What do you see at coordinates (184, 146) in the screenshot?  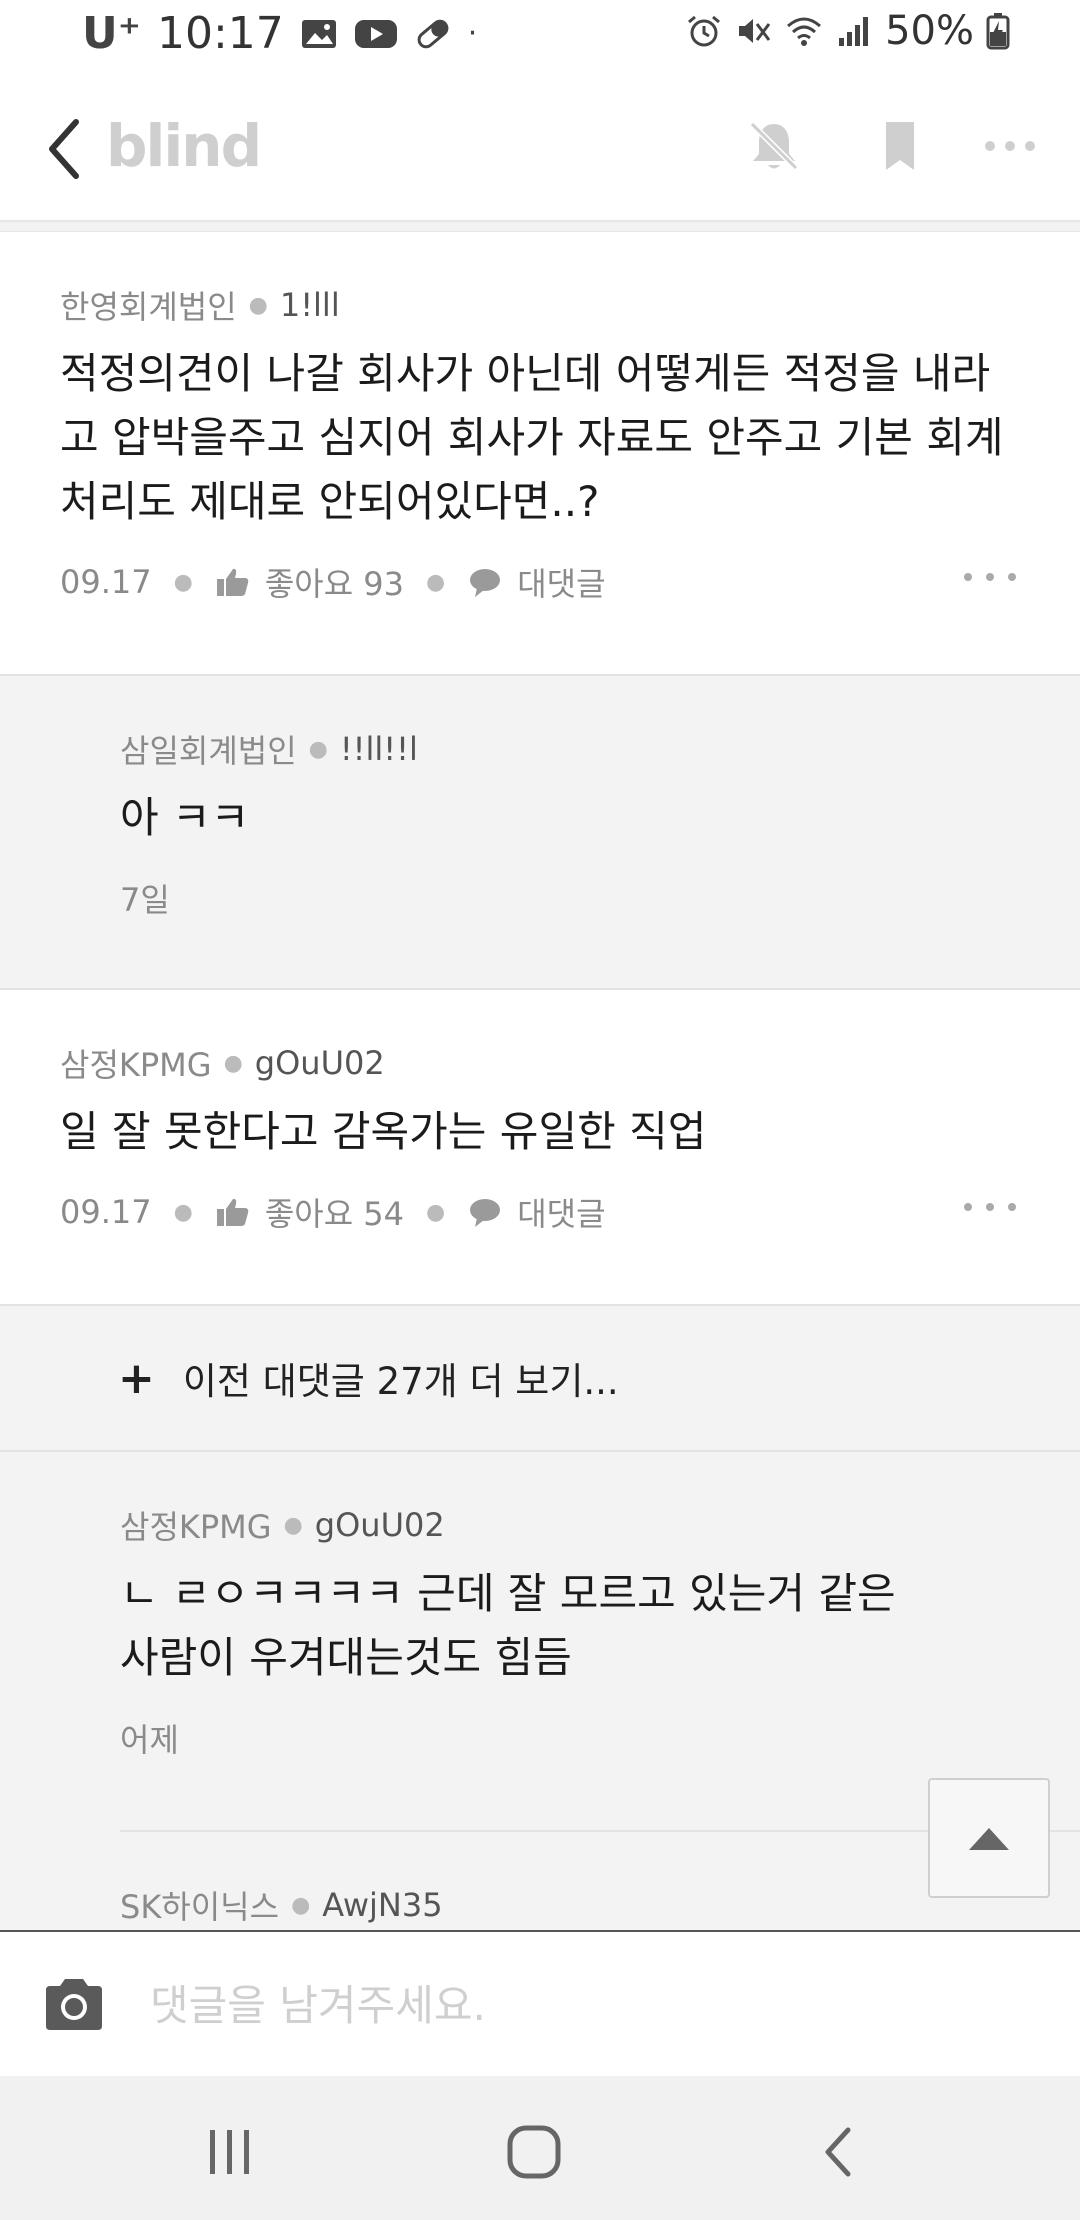 I see `blind-logo: blind` at bounding box center [184, 146].